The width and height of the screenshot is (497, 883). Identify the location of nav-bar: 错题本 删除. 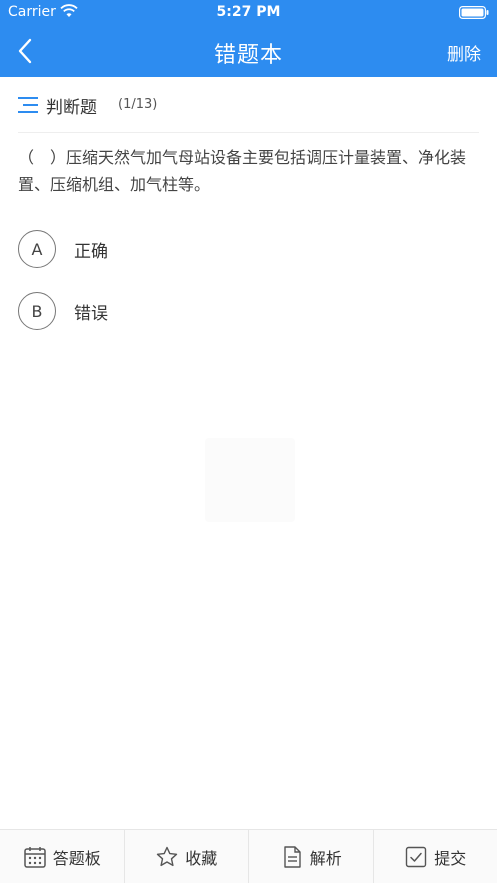
(248, 51).